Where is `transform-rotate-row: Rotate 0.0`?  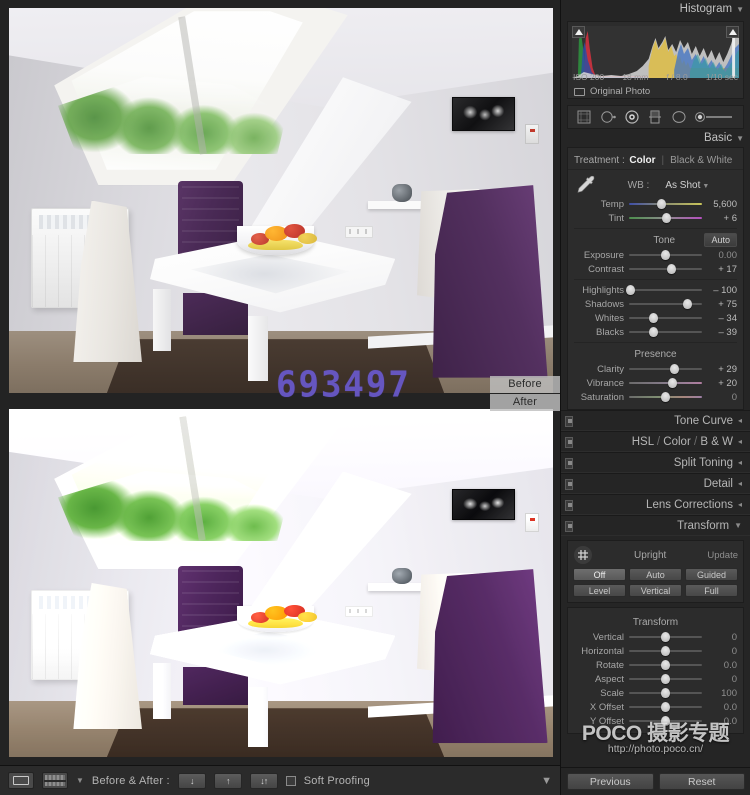 transform-rotate-row: Rotate 0.0 is located at coordinates (655, 665).